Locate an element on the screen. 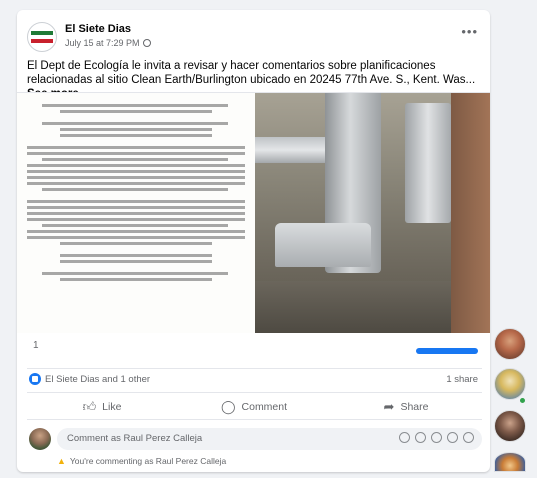  online-status-icon is located at coordinates (522, 400).